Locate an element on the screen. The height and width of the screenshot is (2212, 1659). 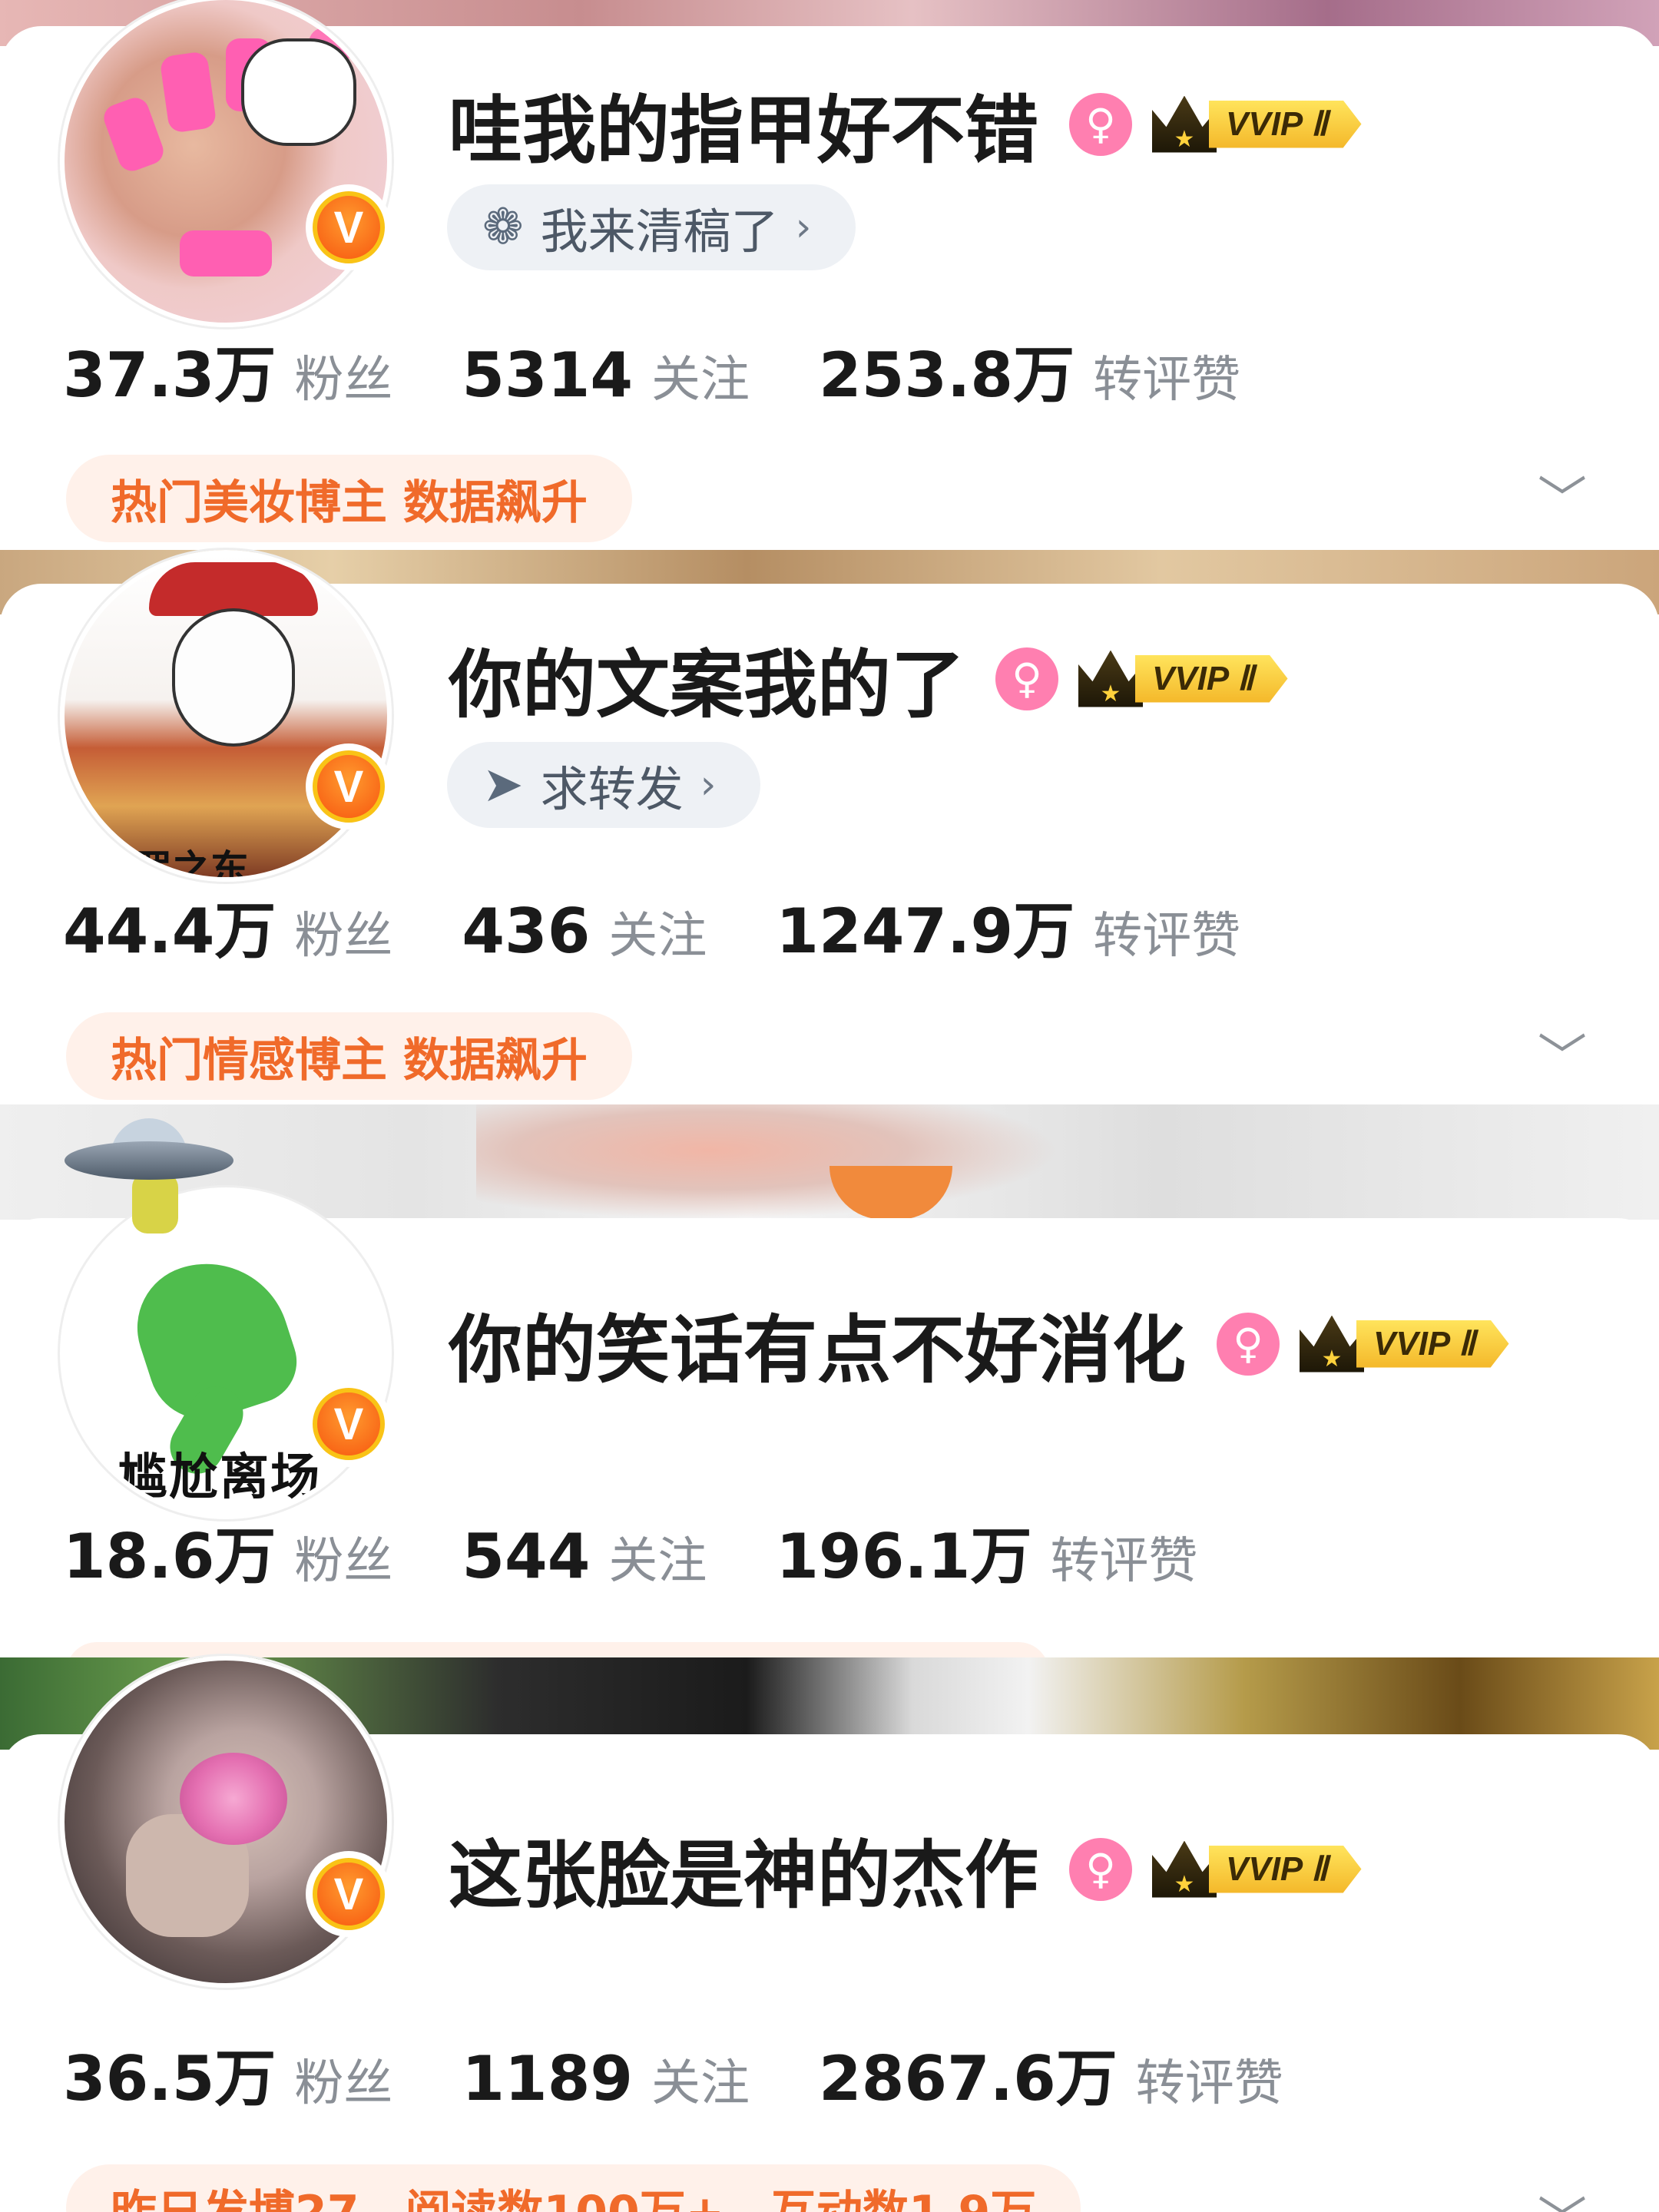
stat-followers: 37.3万 粉丝 is located at coordinates (228, 371).